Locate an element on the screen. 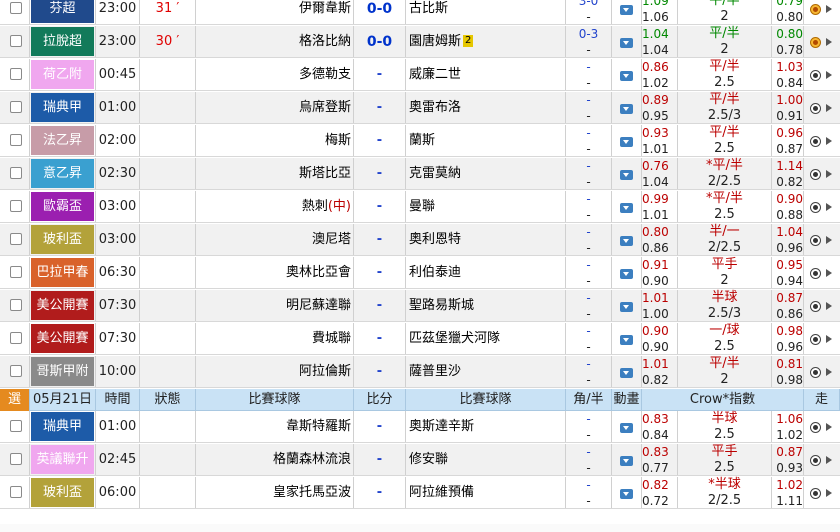 This screenshot has width=840, height=532. odds-away: 0.80 0.78 is located at coordinates (788, 41).